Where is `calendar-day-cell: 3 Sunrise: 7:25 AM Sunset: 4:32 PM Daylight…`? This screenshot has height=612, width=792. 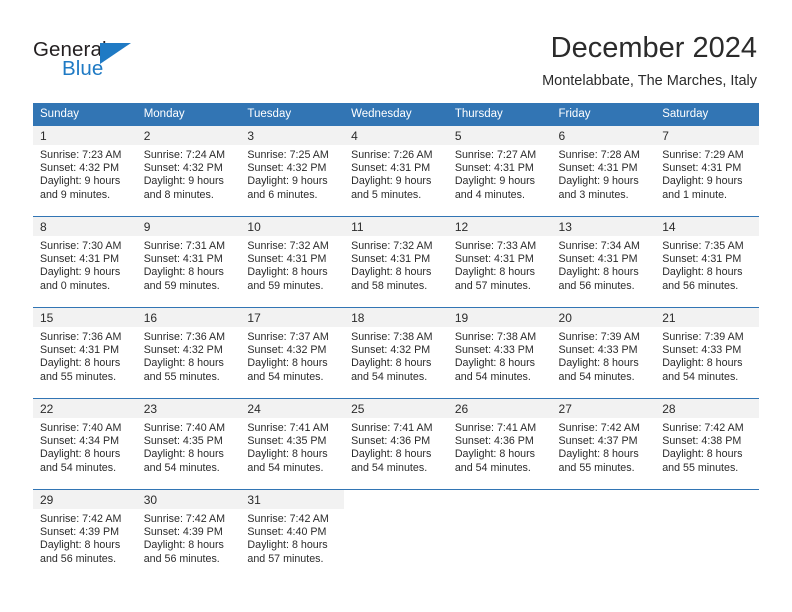 calendar-day-cell: 3 Sunrise: 7:25 AM Sunset: 4:32 PM Daylight… is located at coordinates (292, 171).